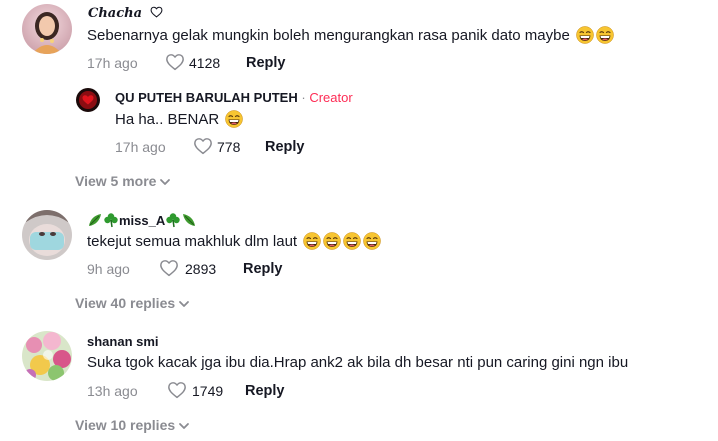  Describe the element at coordinates (156, 12) in the screenshot. I see `heart-symbol-icon` at that location.